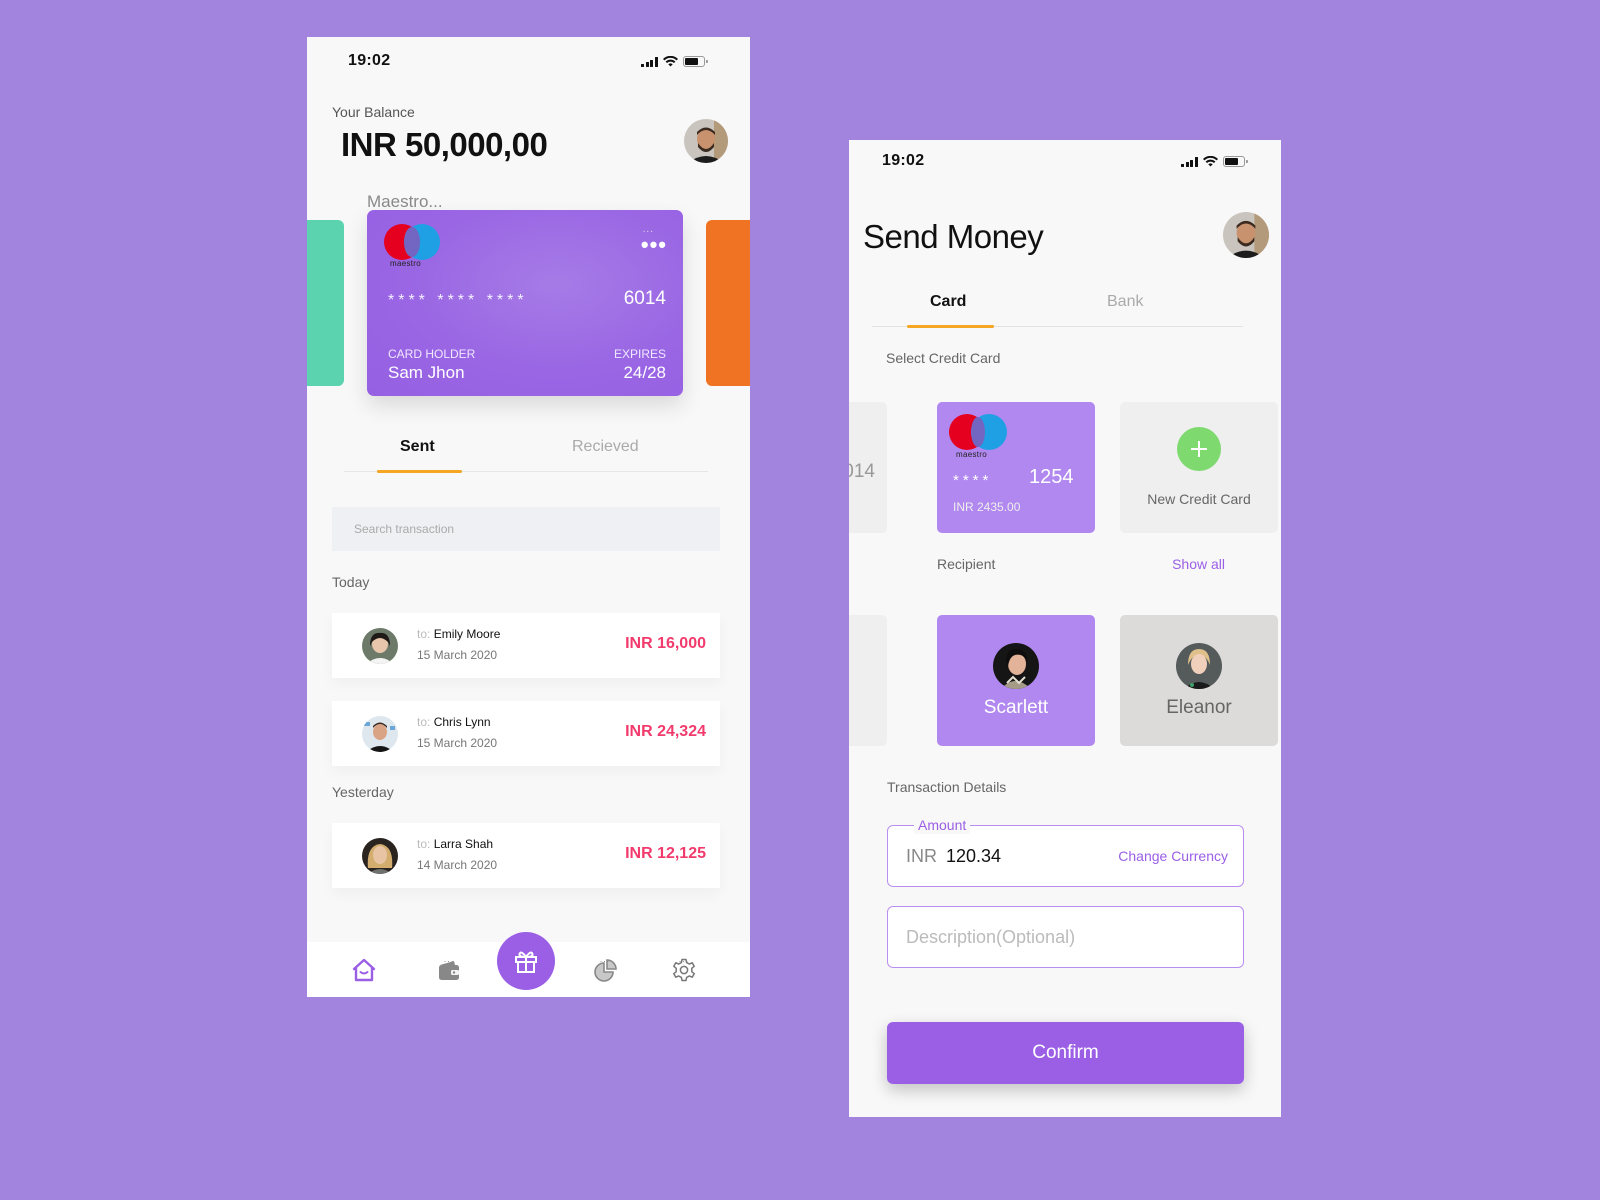 The height and width of the screenshot is (1200, 1600). Describe the element at coordinates (526, 733) in the screenshot. I see `transaction-row: to: Chris Lynn 15 March 2020 INR 24,324` at that location.